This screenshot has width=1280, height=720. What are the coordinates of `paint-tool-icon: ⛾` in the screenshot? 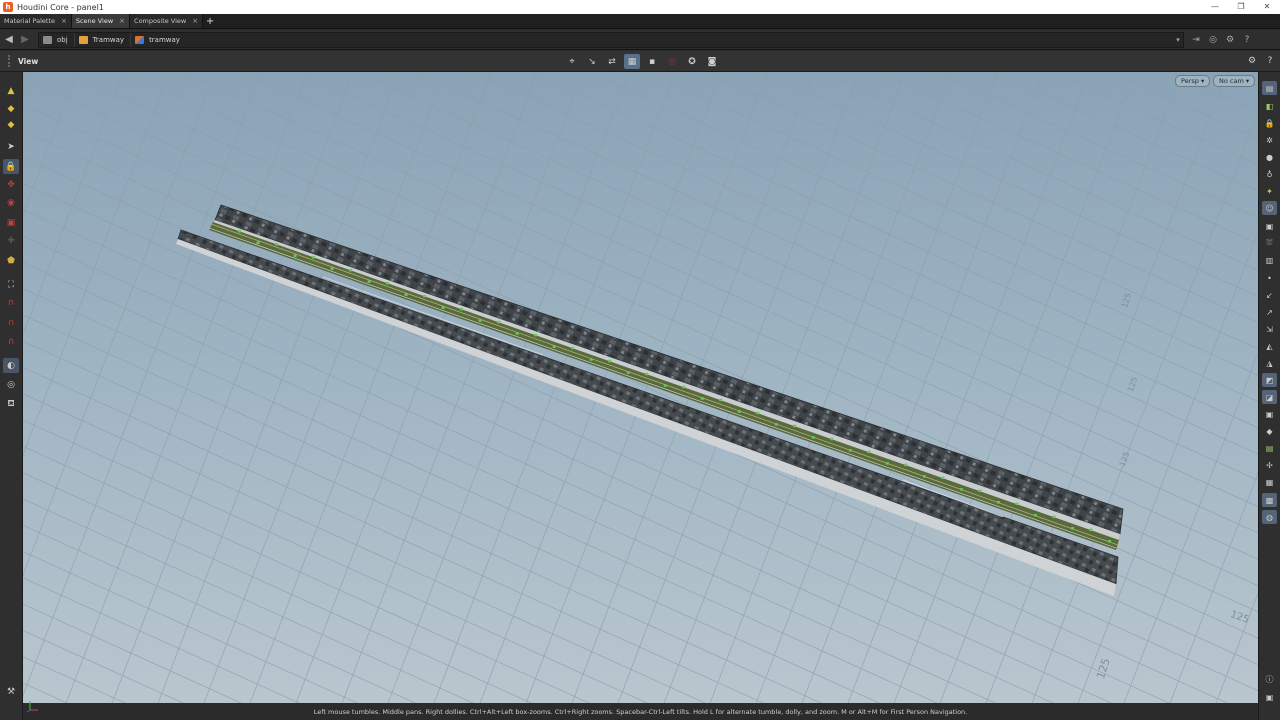 It's located at (11, 404).